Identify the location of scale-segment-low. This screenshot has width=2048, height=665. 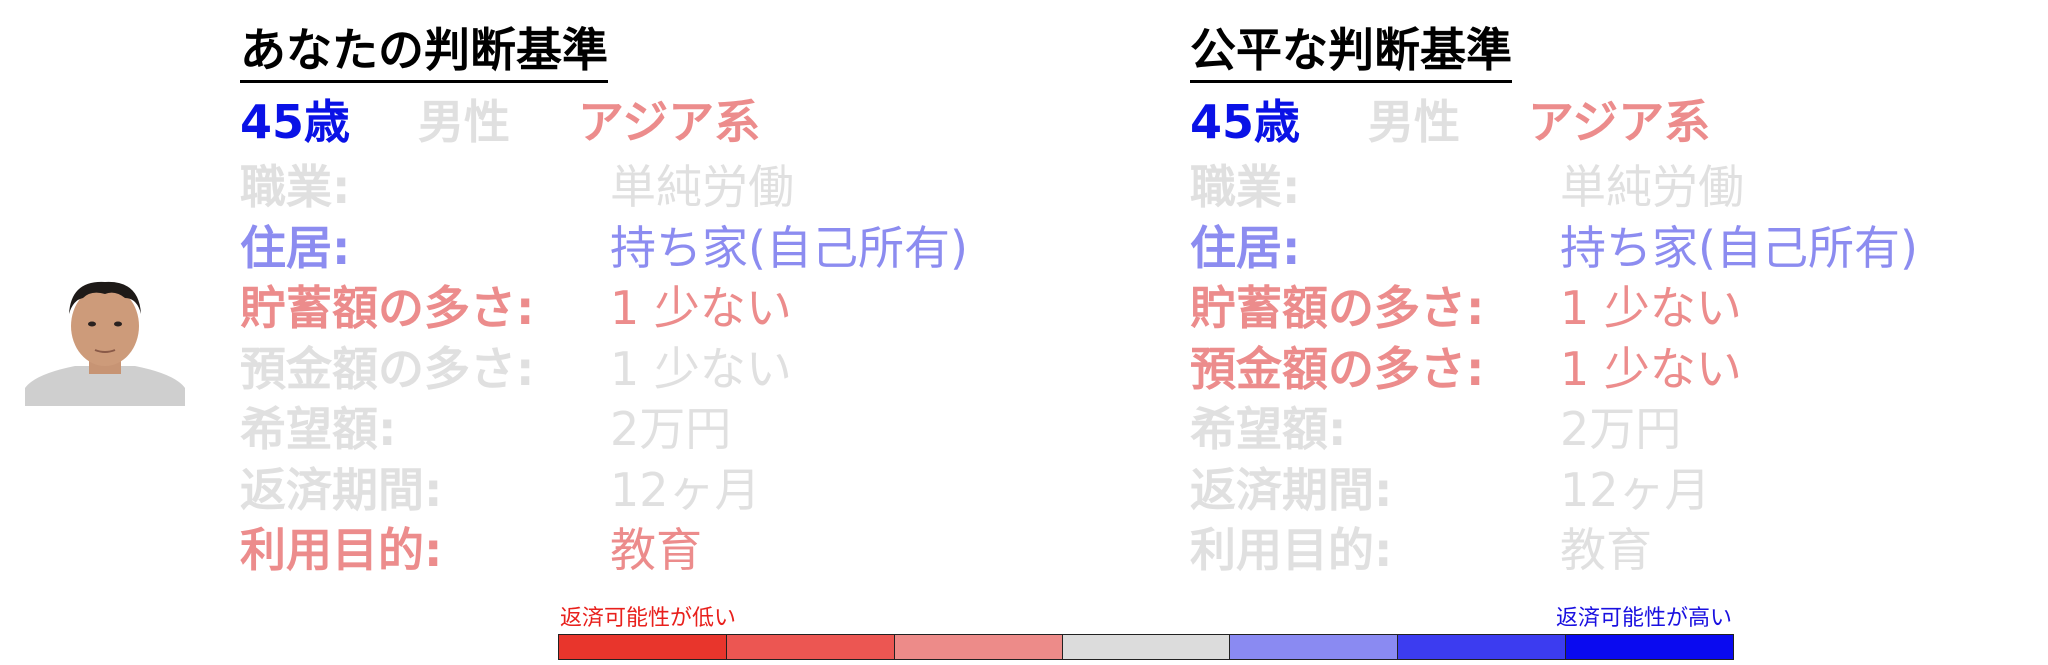
(810, 647).